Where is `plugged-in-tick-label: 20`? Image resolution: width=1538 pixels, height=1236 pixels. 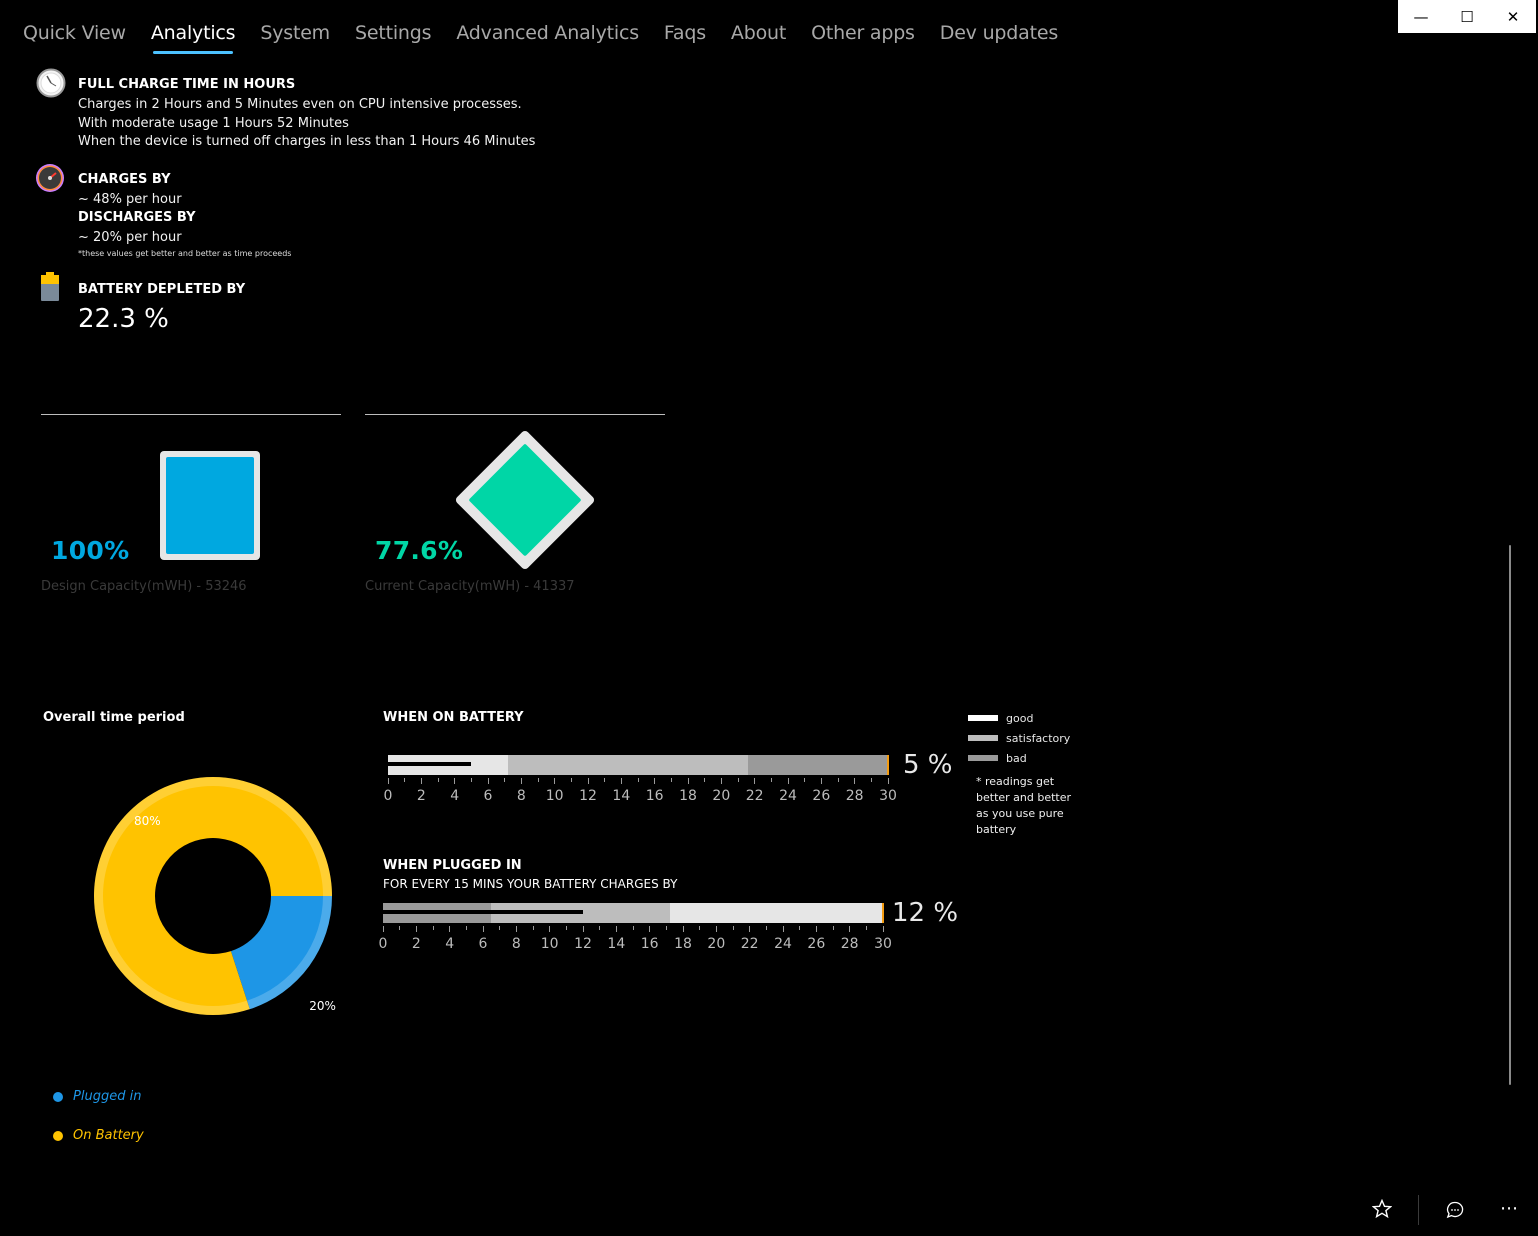 plugged-in-tick-label: 20 is located at coordinates (716, 944).